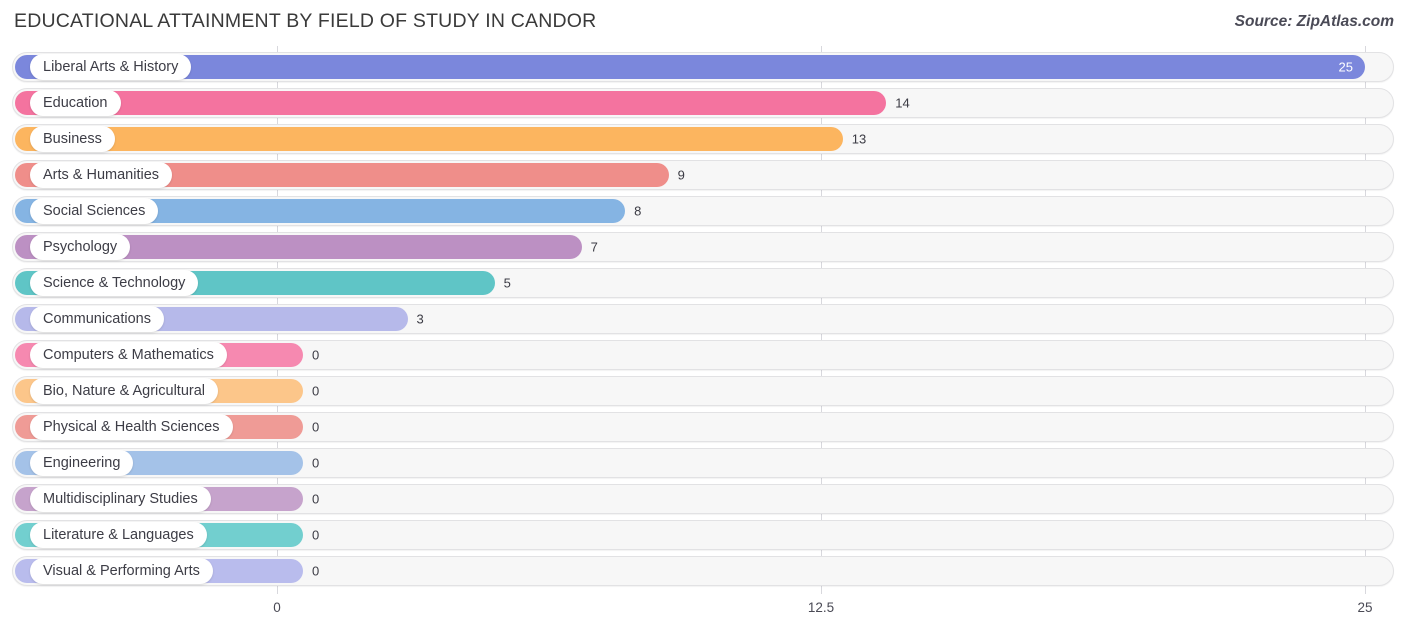 The image size is (1406, 632). What do you see at coordinates (681, 175) in the screenshot?
I see `bar-value-label: 9` at bounding box center [681, 175].